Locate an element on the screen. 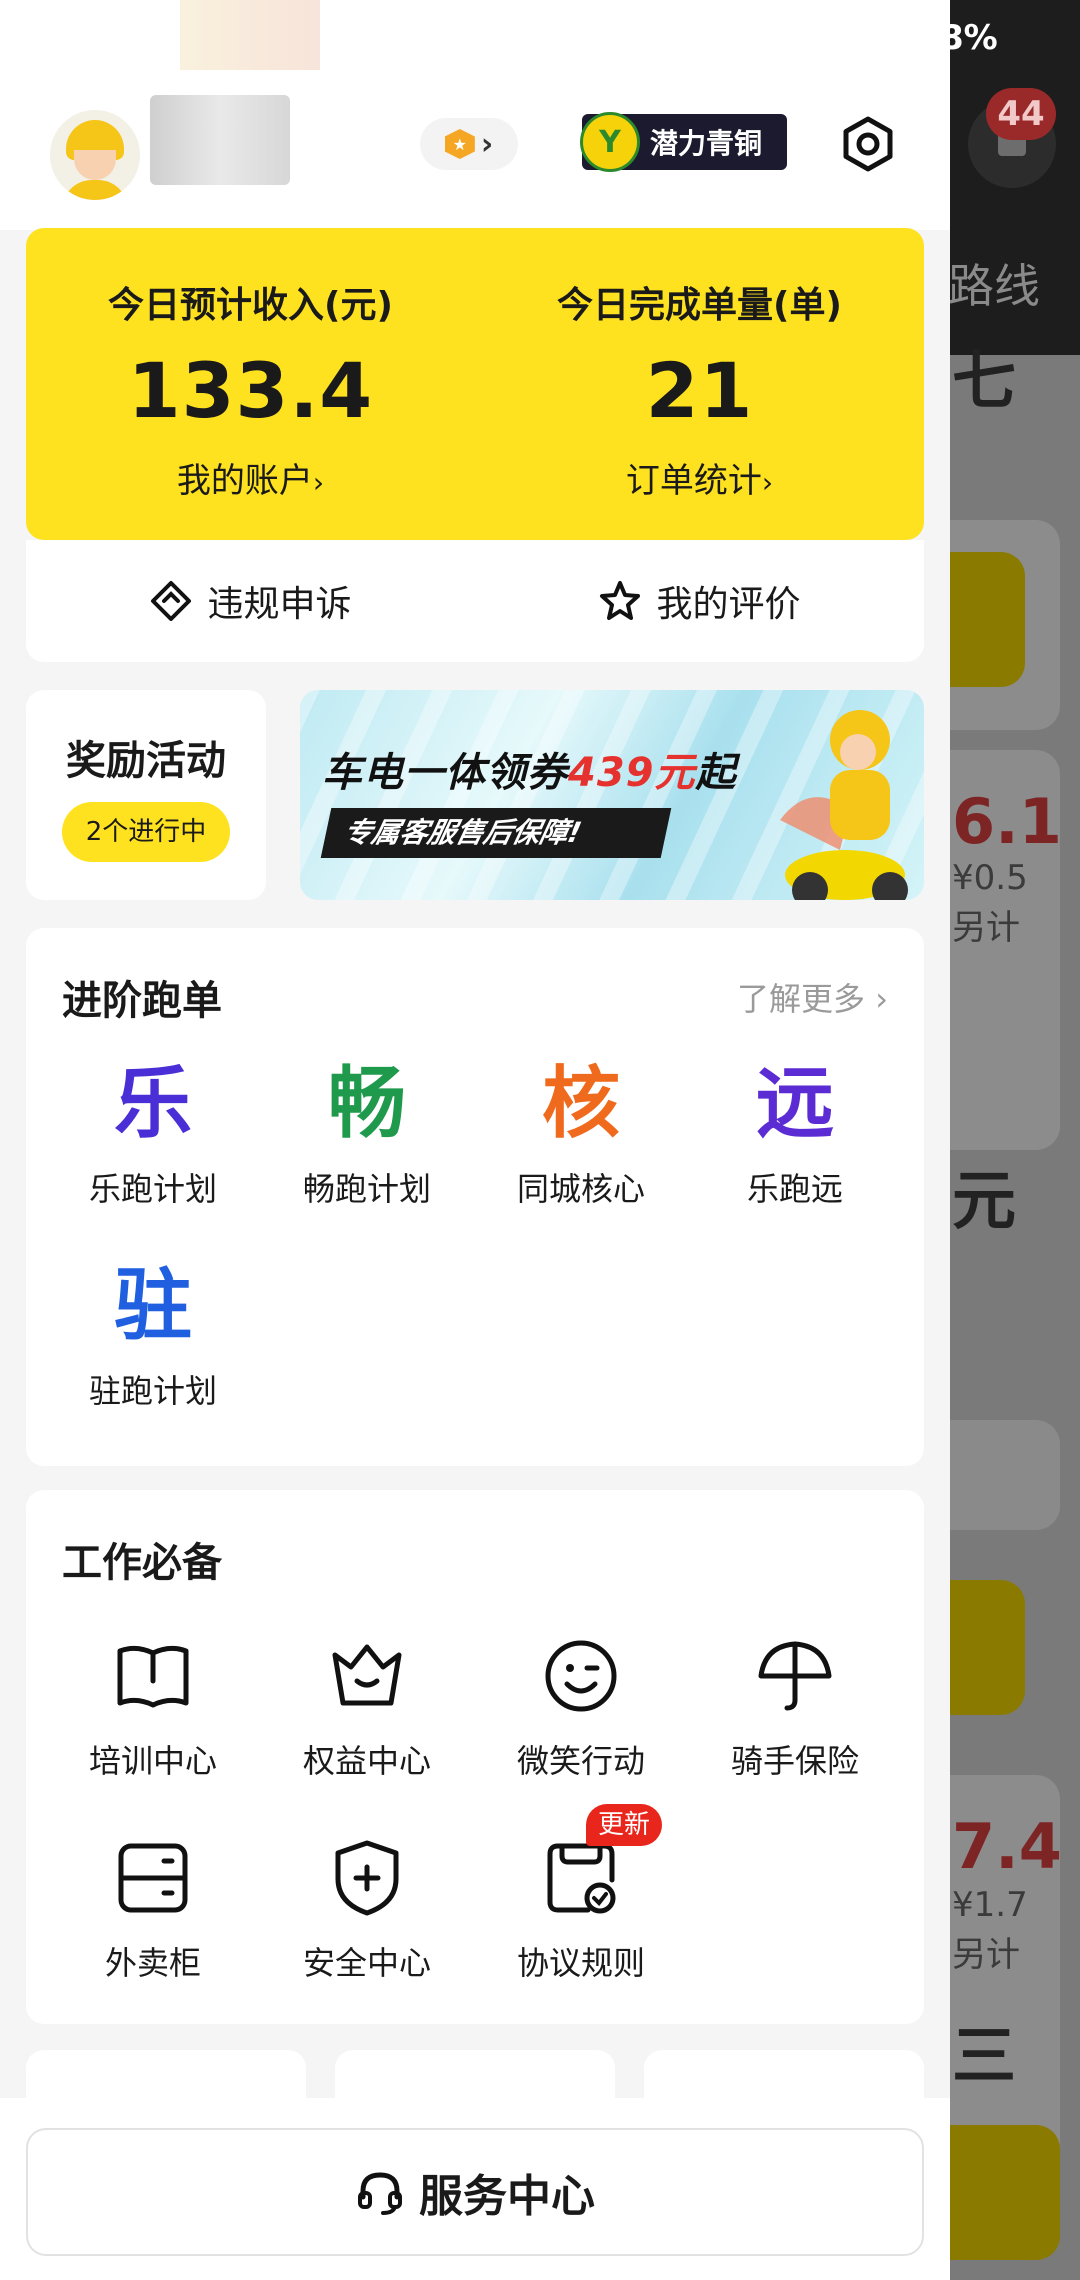 The image size is (1080, 2280). plan-label: 乐跑远 is located at coordinates (794, 1189).